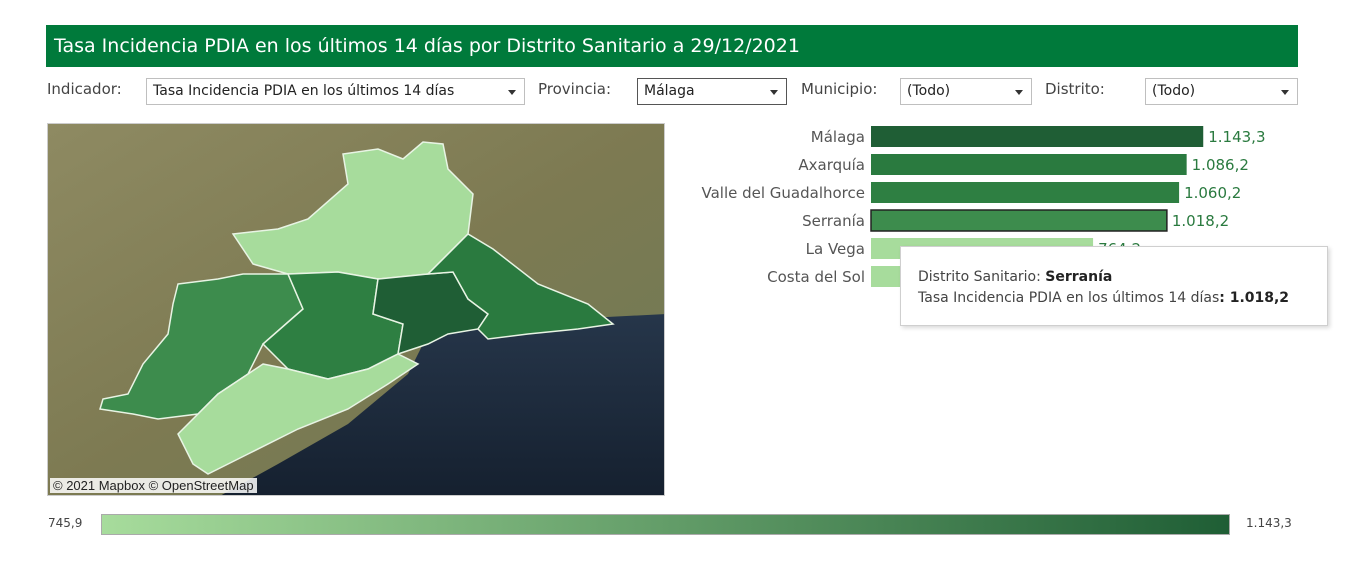 The height and width of the screenshot is (561, 1357). What do you see at coordinates (1200, 221) in the screenshot?
I see `value-label: 1.018,2` at bounding box center [1200, 221].